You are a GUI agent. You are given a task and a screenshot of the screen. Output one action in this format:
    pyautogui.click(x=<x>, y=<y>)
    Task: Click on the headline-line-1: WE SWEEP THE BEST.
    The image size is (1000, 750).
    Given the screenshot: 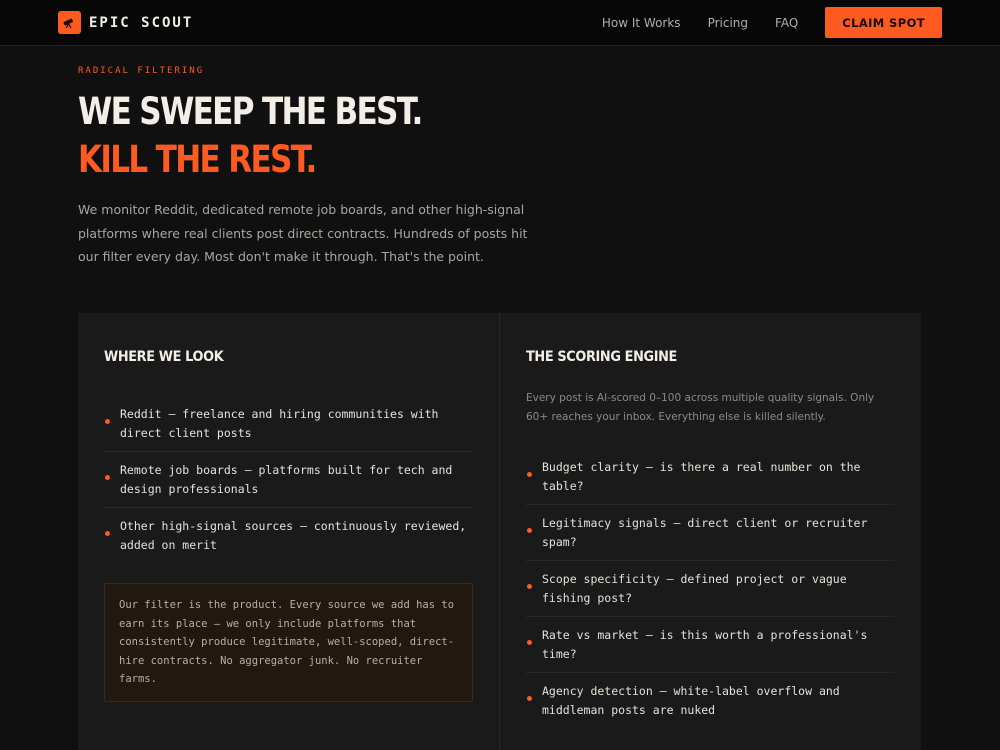 What is the action you would take?
    pyautogui.click(x=250, y=111)
    